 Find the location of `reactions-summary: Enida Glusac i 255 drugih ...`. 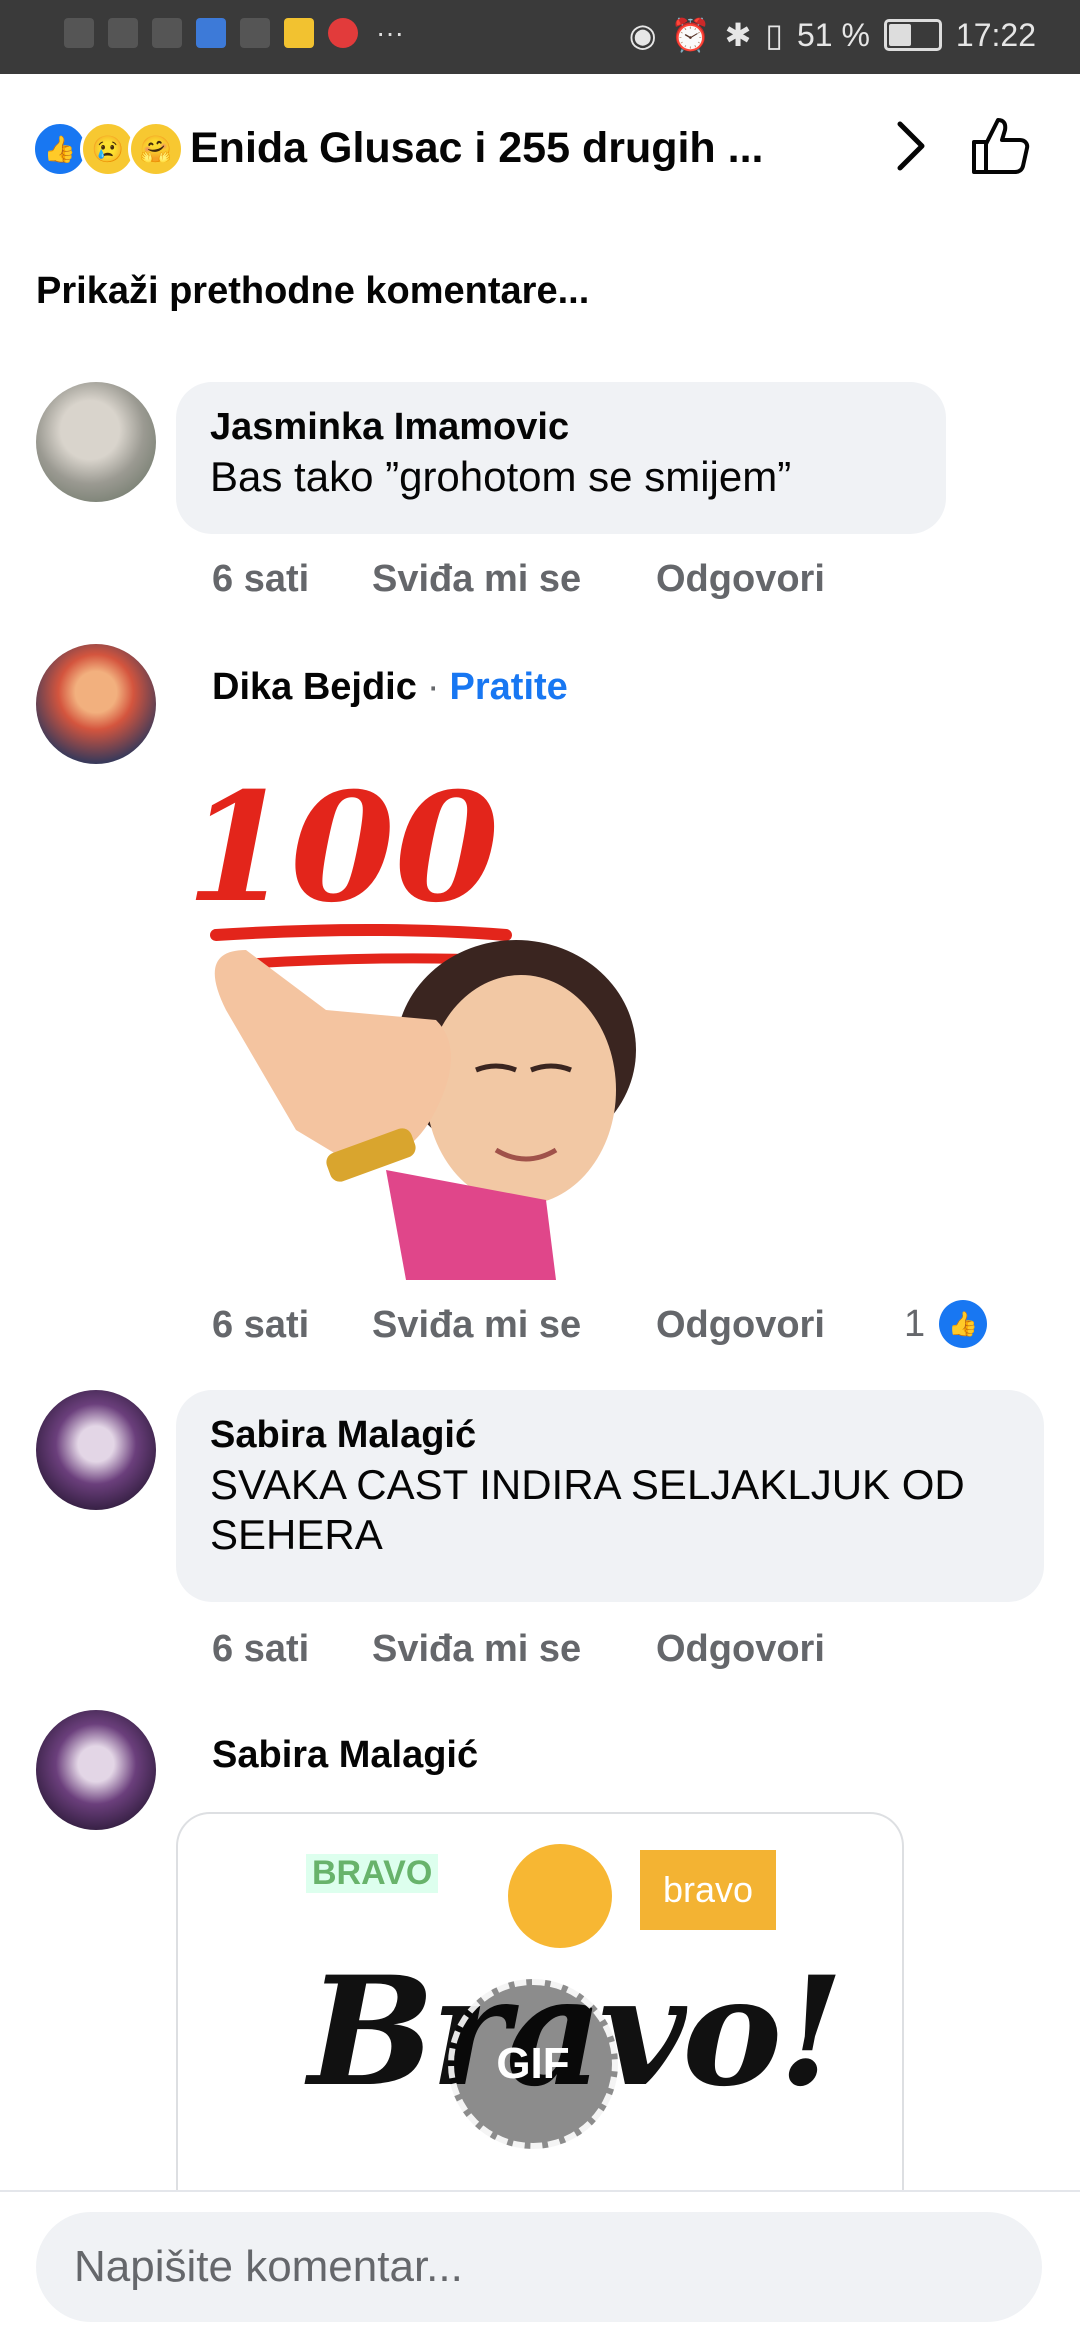

reactions-summary: Enida Glusac i 255 drugih ... is located at coordinates (477, 148).